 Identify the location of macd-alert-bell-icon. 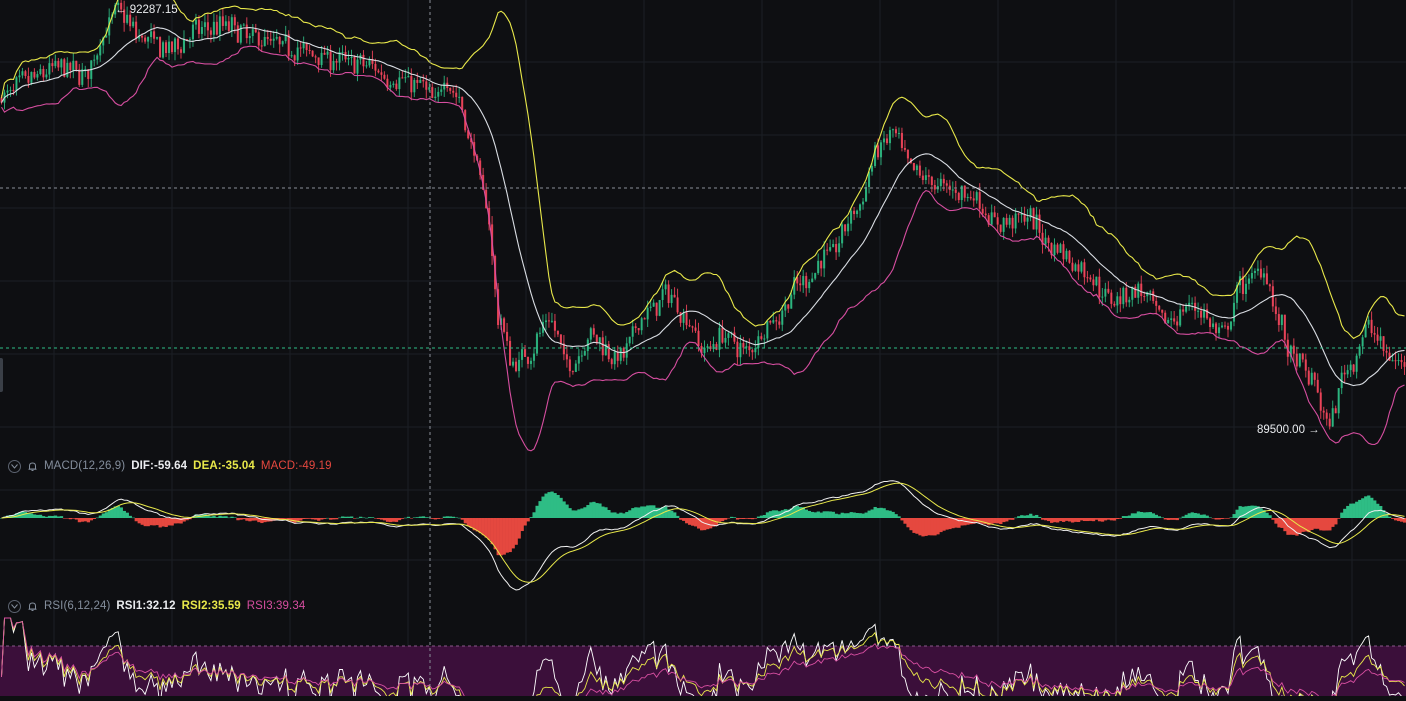
(32, 466).